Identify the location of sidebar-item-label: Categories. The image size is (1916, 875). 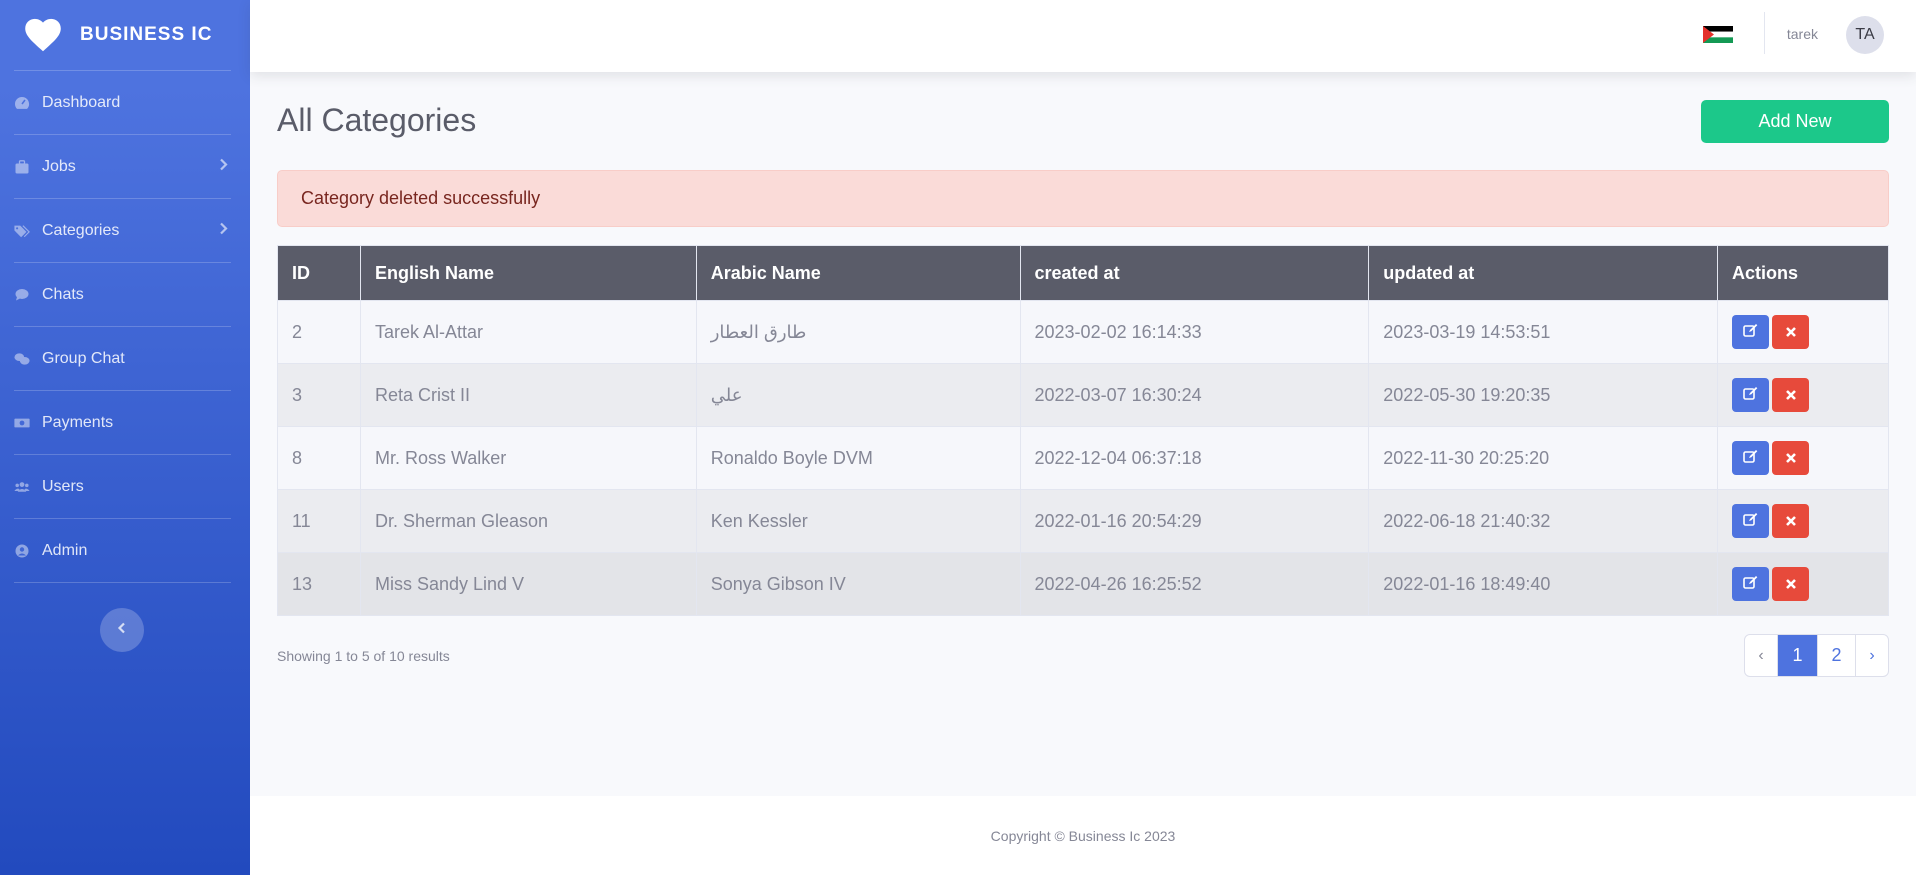
(81, 230).